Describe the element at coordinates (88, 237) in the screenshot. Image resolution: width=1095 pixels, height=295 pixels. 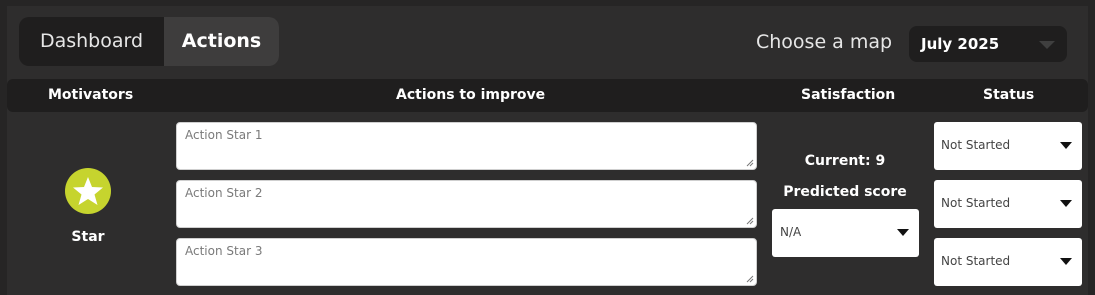
I see `motivator-name: Star` at that location.